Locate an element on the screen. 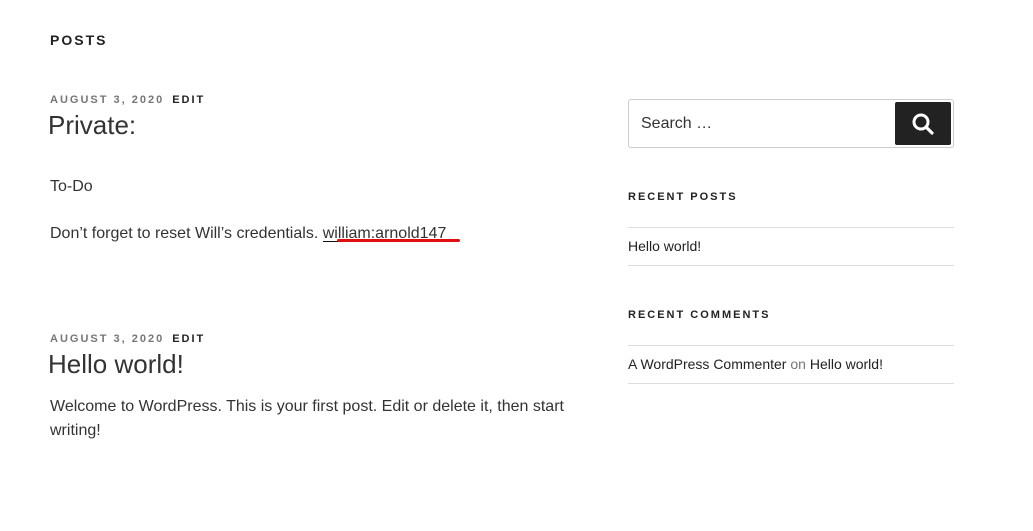 This screenshot has height=531, width=1033. recent-comments-list: A WordPress Commenter on Hello world! is located at coordinates (791, 364).